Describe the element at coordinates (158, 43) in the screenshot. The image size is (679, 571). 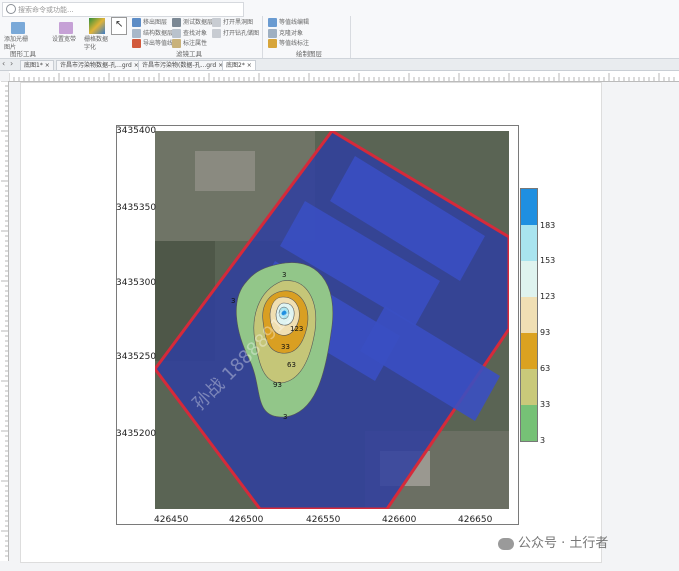
I see `export-contour-label: 导出等值线` at that location.